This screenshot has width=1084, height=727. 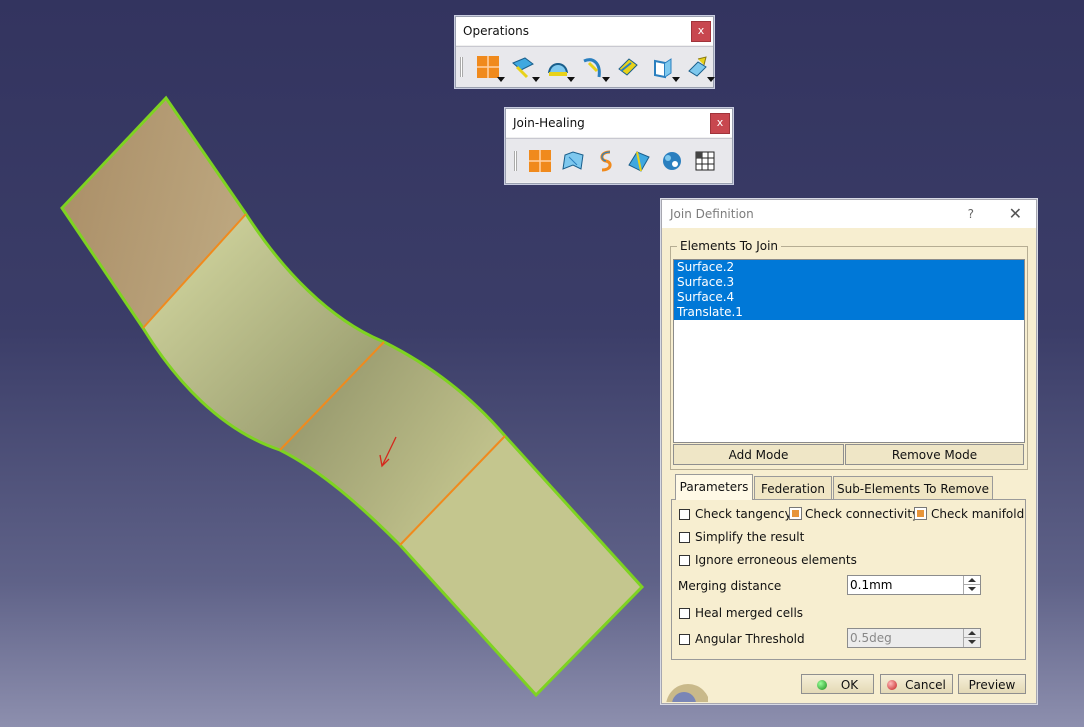 What do you see at coordinates (684, 613) in the screenshot?
I see `heal-merged-cells-checkbox` at bounding box center [684, 613].